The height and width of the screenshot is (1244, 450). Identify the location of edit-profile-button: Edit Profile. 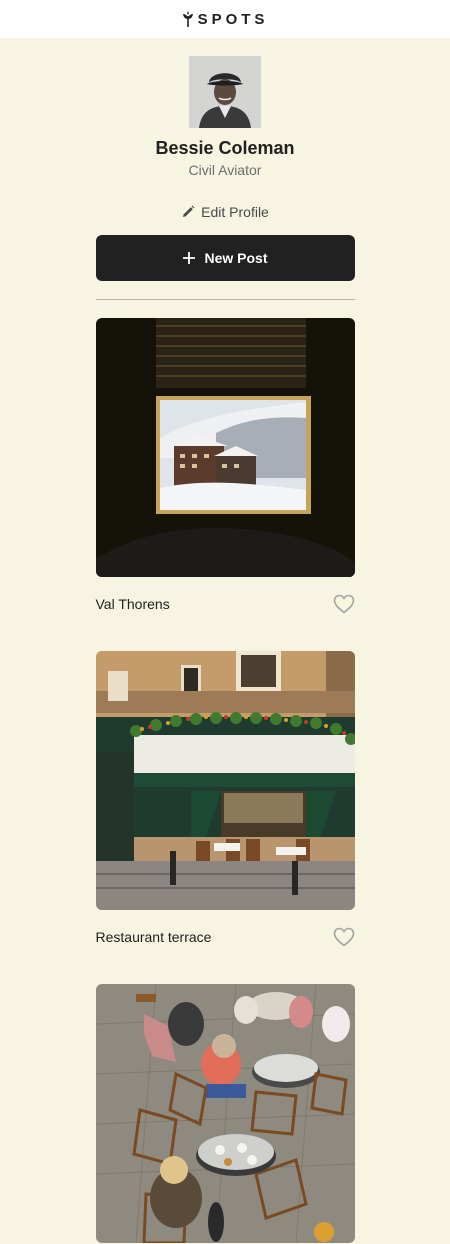
(225, 212).